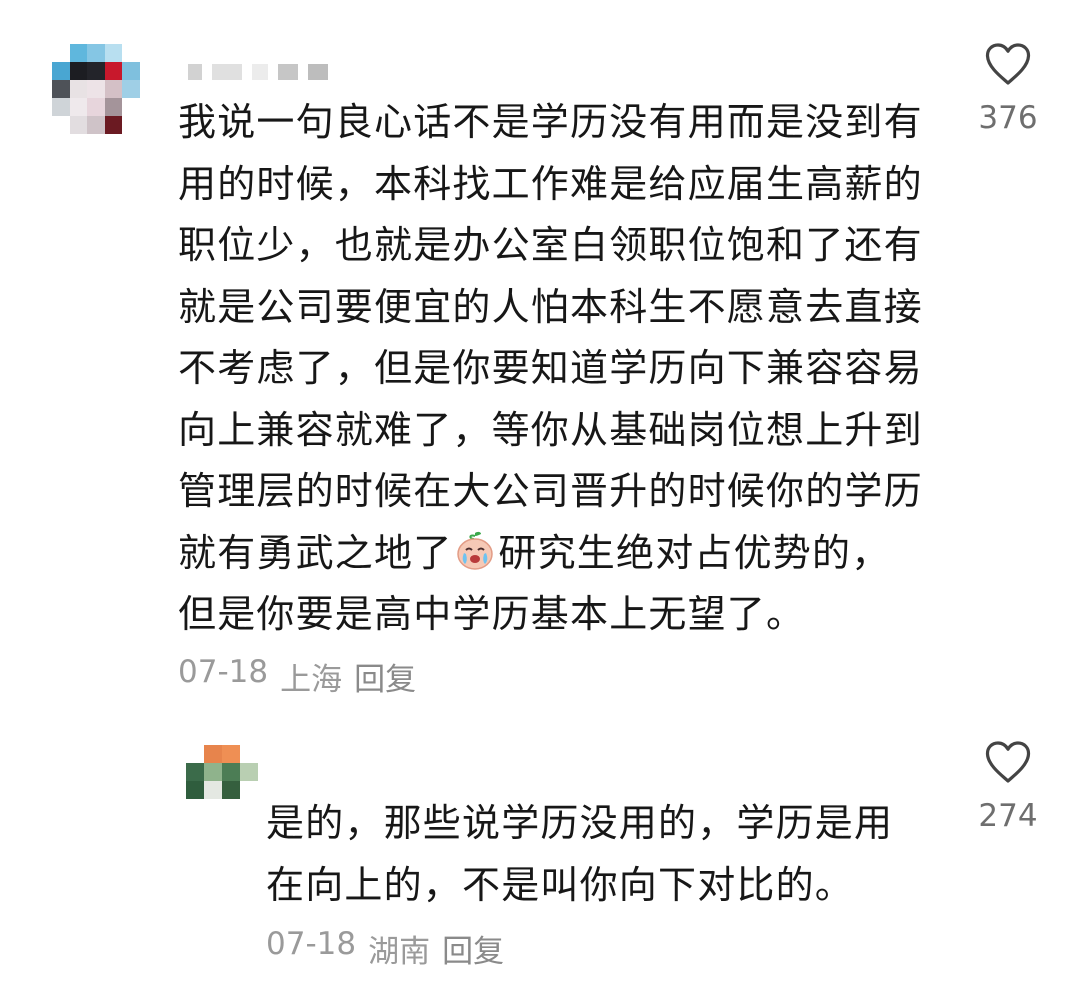 This screenshot has width=1080, height=990. Describe the element at coordinates (399, 952) in the screenshot. I see `reply-location: 湖南` at that location.